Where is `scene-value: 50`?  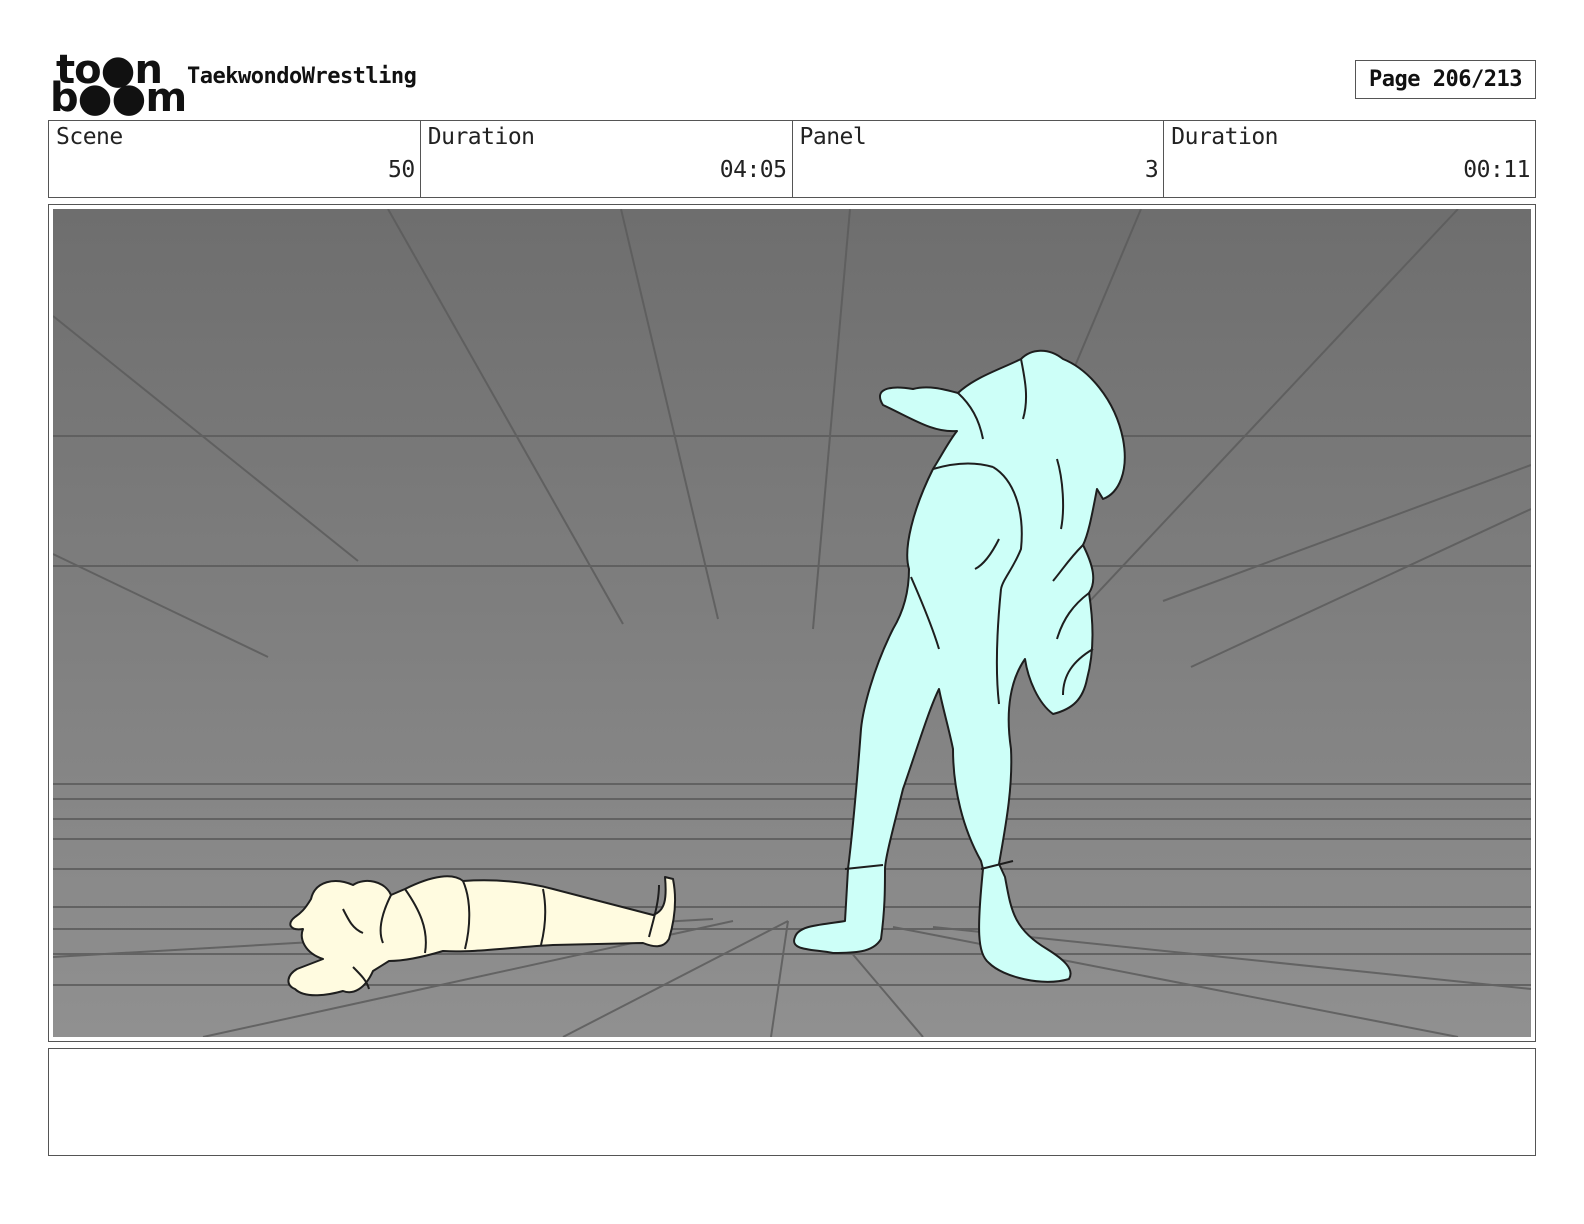 scene-value: 50 is located at coordinates (401, 170).